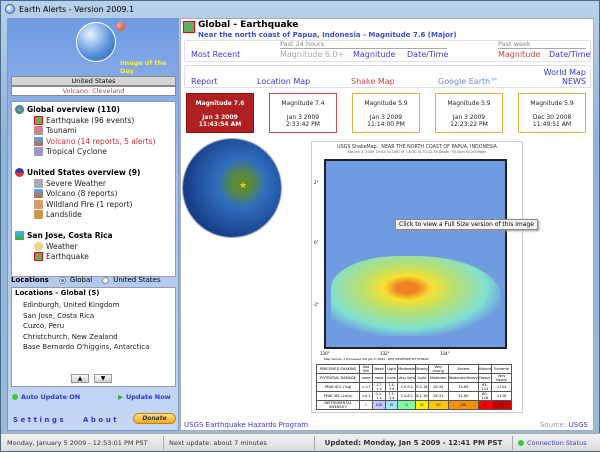 This screenshot has width=600, height=452. I want to click on intensity-cell: Moderate/Heavy, so click(463, 378).